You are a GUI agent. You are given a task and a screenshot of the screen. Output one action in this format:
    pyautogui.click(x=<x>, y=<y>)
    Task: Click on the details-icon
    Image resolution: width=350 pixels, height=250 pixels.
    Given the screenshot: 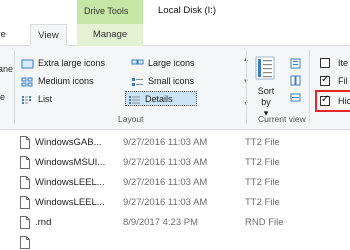 What is the action you would take?
    pyautogui.click(x=134, y=100)
    